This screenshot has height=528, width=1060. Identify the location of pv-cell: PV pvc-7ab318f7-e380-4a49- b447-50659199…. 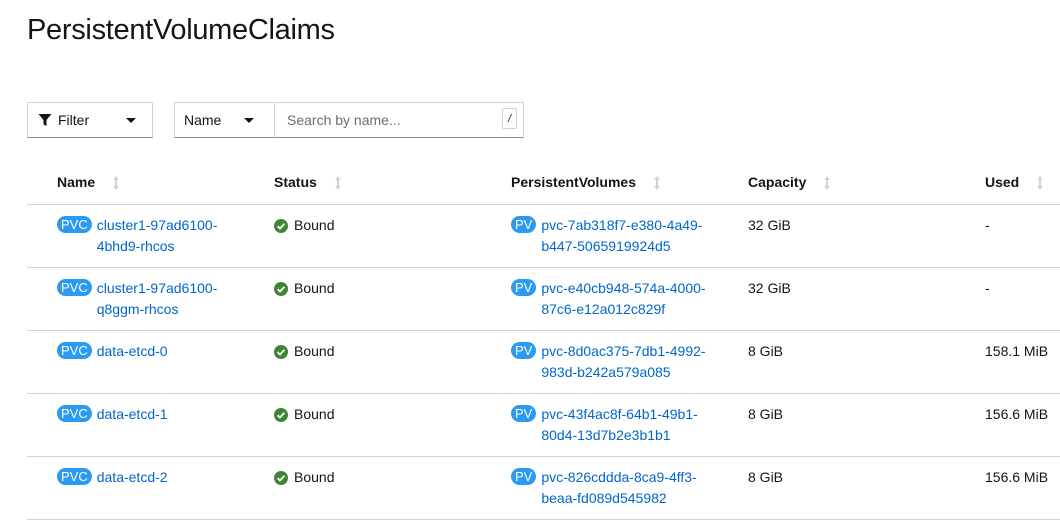
(606, 236).